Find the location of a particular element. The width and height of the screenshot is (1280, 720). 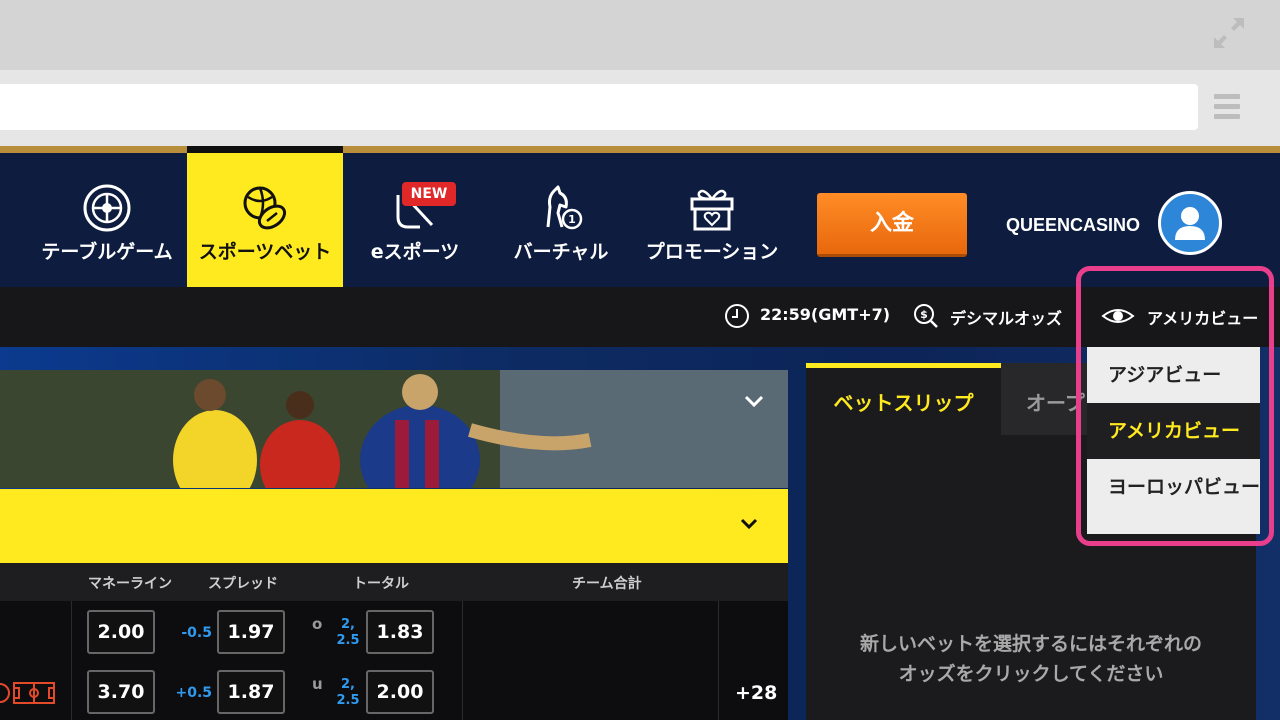

header-team-total: チーム合計 is located at coordinates (607, 584).